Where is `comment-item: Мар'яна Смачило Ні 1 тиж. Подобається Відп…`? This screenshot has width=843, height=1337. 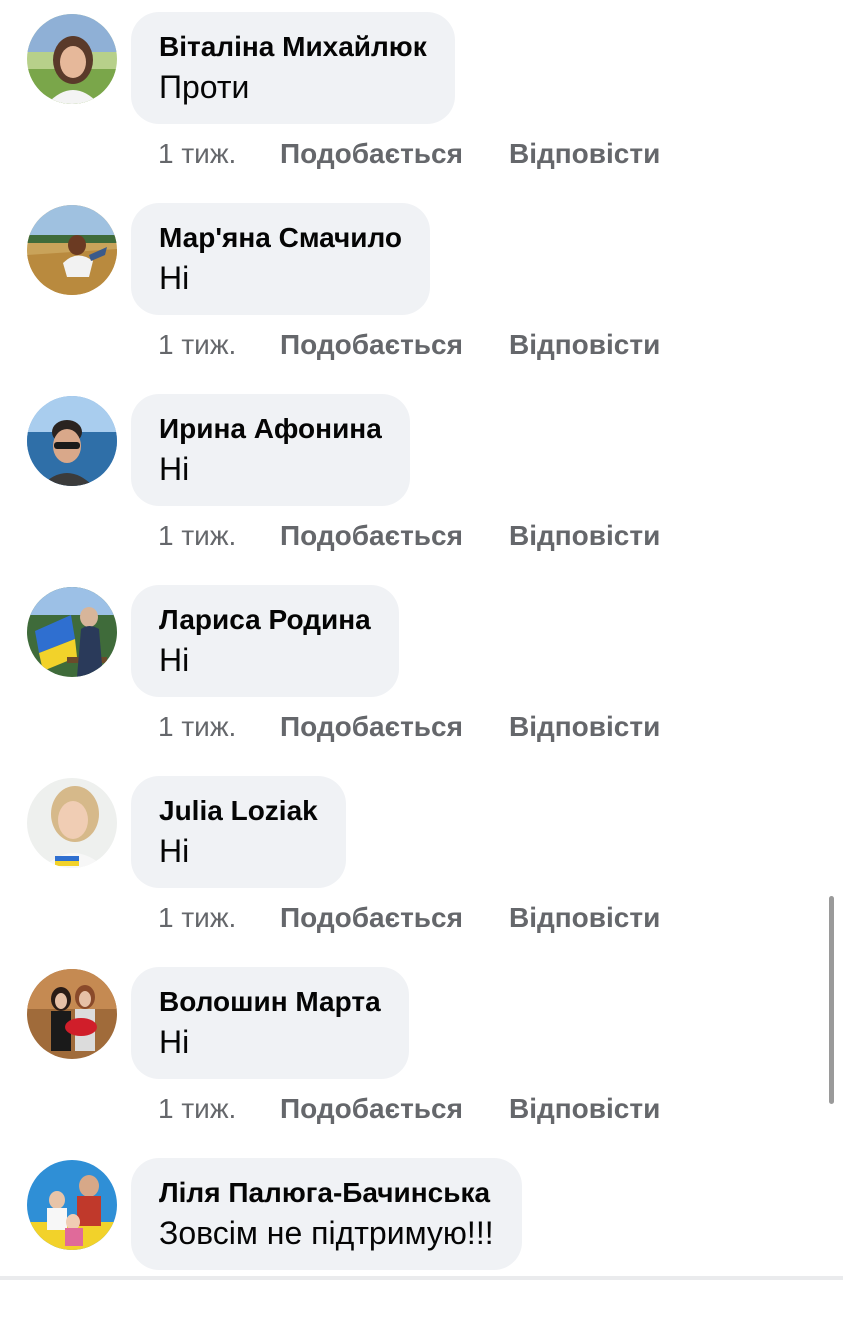
comment-item: Мар'яна Смачило Ні 1 тиж. Подобається Відп… is located at coordinates (421, 286).